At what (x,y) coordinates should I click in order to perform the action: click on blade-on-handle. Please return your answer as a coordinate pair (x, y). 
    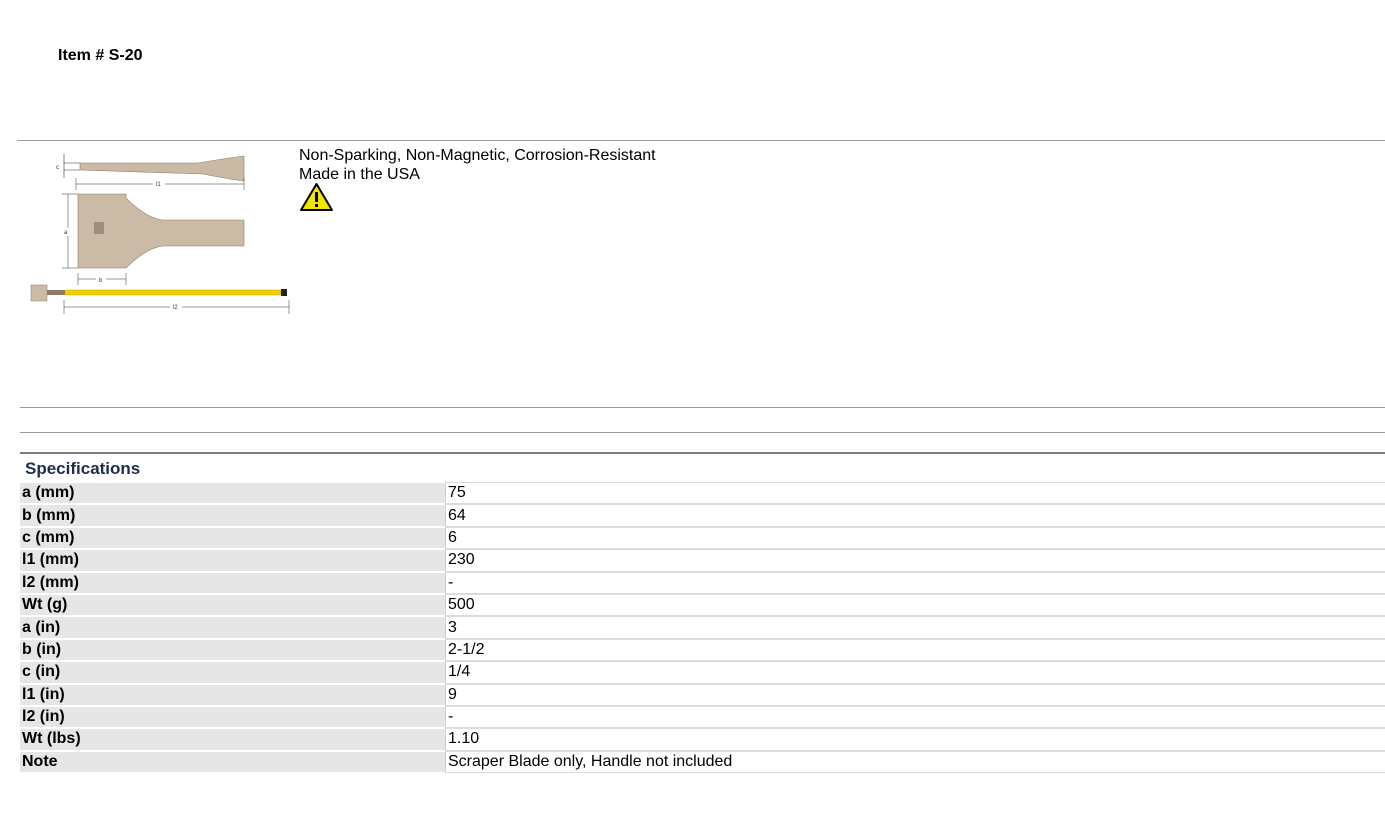
    Looking at the image, I should click on (39, 293).